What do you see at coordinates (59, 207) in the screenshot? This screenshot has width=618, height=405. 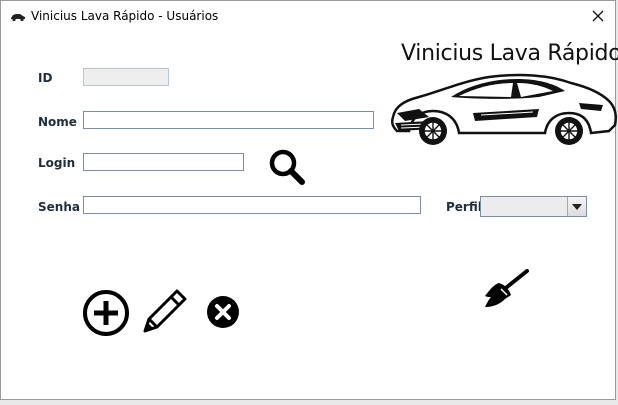 I see `senha-label: Senha` at bounding box center [59, 207].